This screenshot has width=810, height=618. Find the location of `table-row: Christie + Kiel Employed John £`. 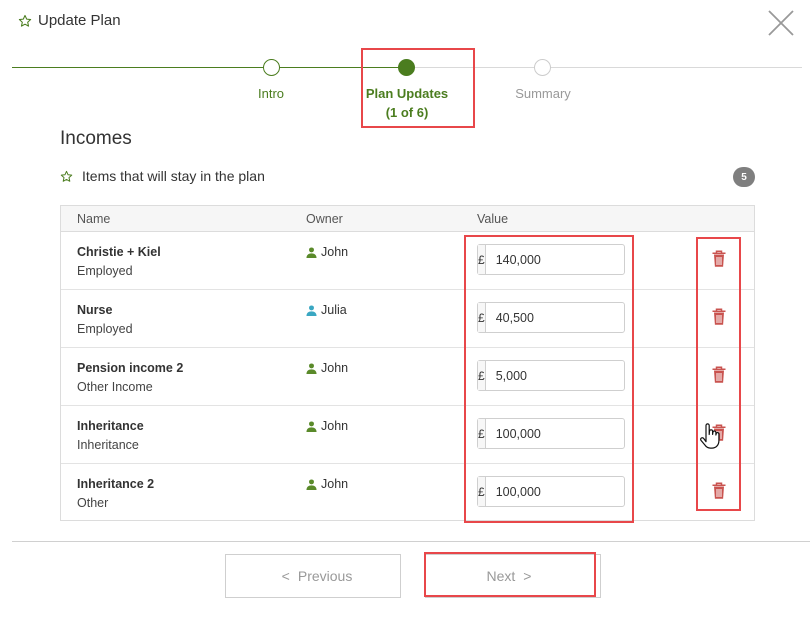

table-row: Christie + Kiel Employed John £ is located at coordinates (407, 261).